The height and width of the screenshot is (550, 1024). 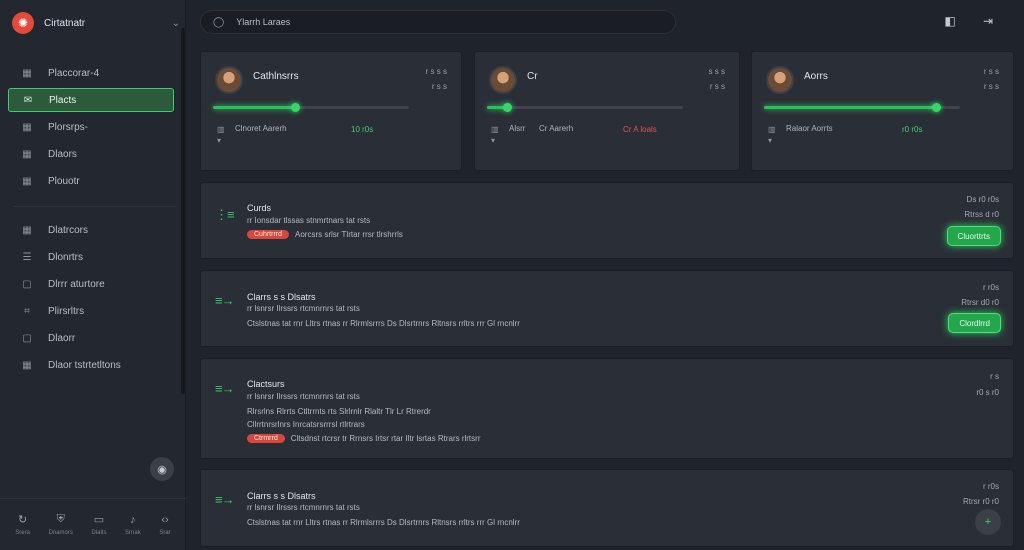 What do you see at coordinates (306, 424) in the screenshot?
I see `row-detail: Cllrrtnrsrlnrs Inrcatsrsrrrsl rtlrtrars` at bounding box center [306, 424].